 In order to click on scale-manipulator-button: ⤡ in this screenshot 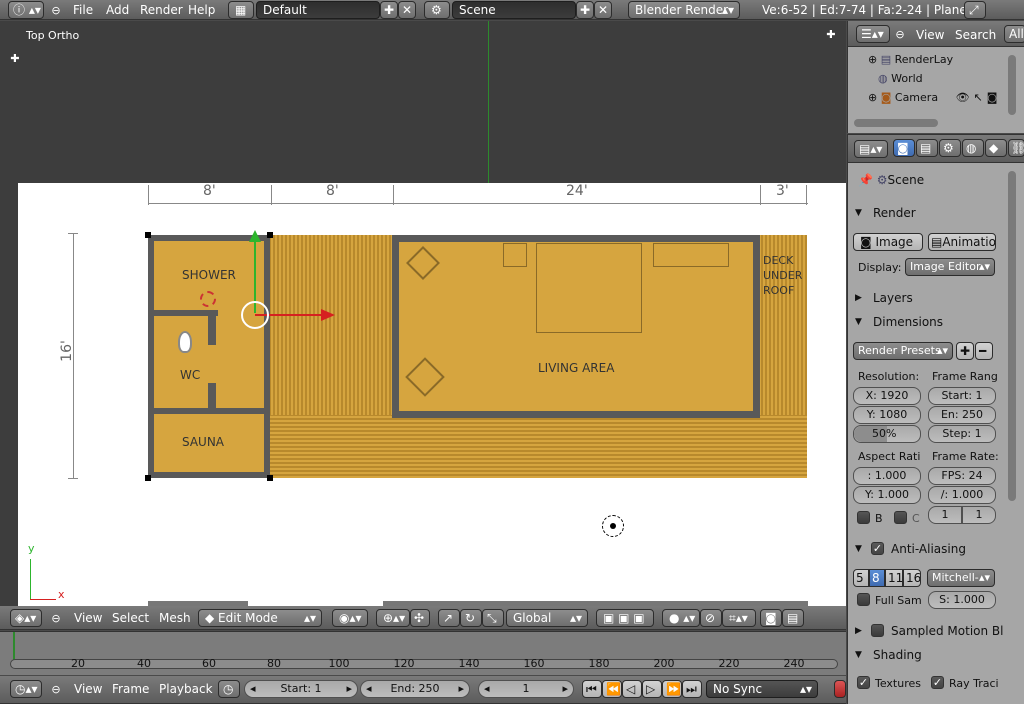, I will do `click(493, 618)`.